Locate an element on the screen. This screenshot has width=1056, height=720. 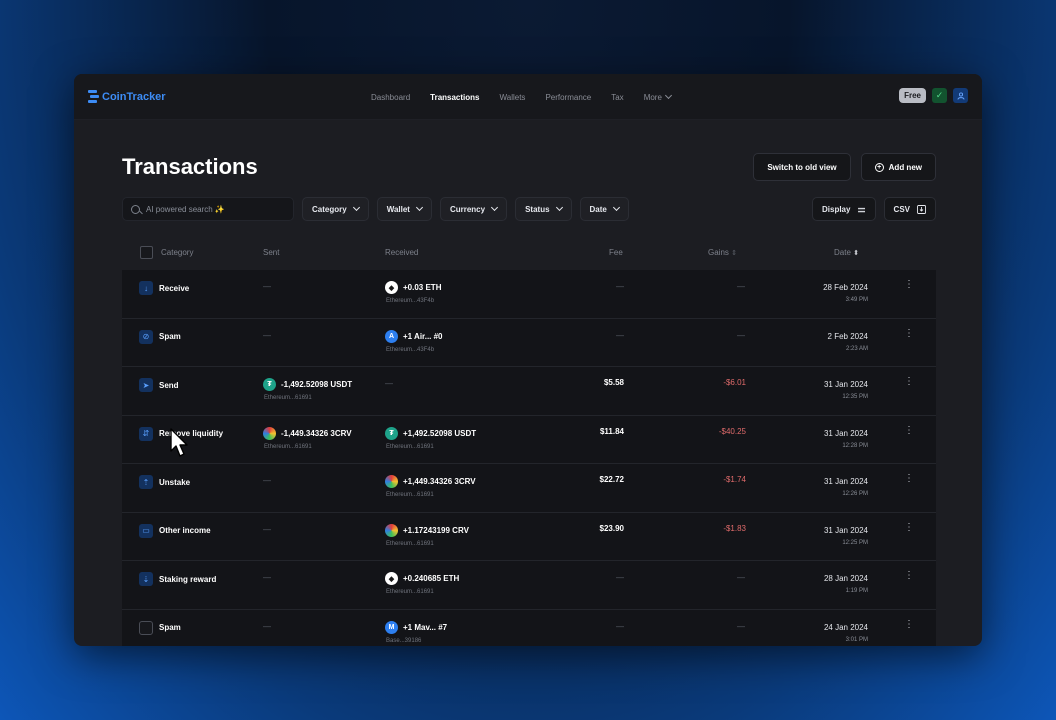
switch-view-label: Switch to old view is located at coordinates (802, 167).